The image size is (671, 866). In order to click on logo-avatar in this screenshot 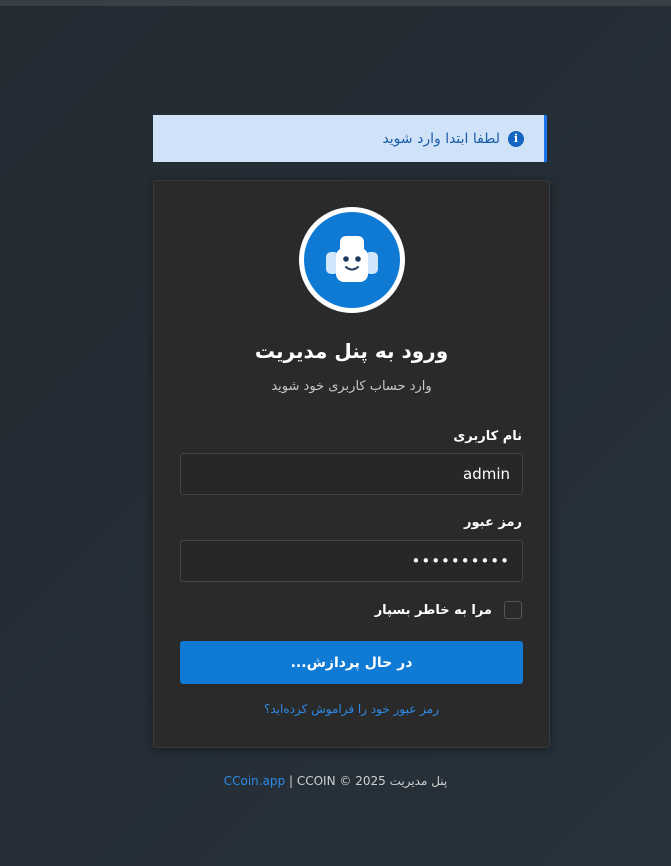, I will do `click(352, 260)`.